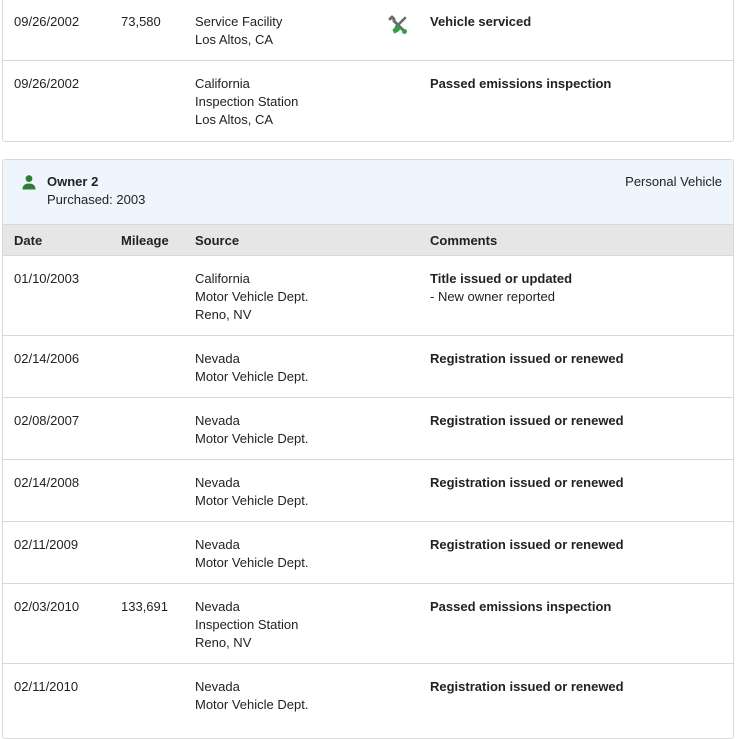 The width and height of the screenshot is (738, 739). I want to click on row-source: California Motor Vehicle Dept. Reno, NV, so click(251, 297).